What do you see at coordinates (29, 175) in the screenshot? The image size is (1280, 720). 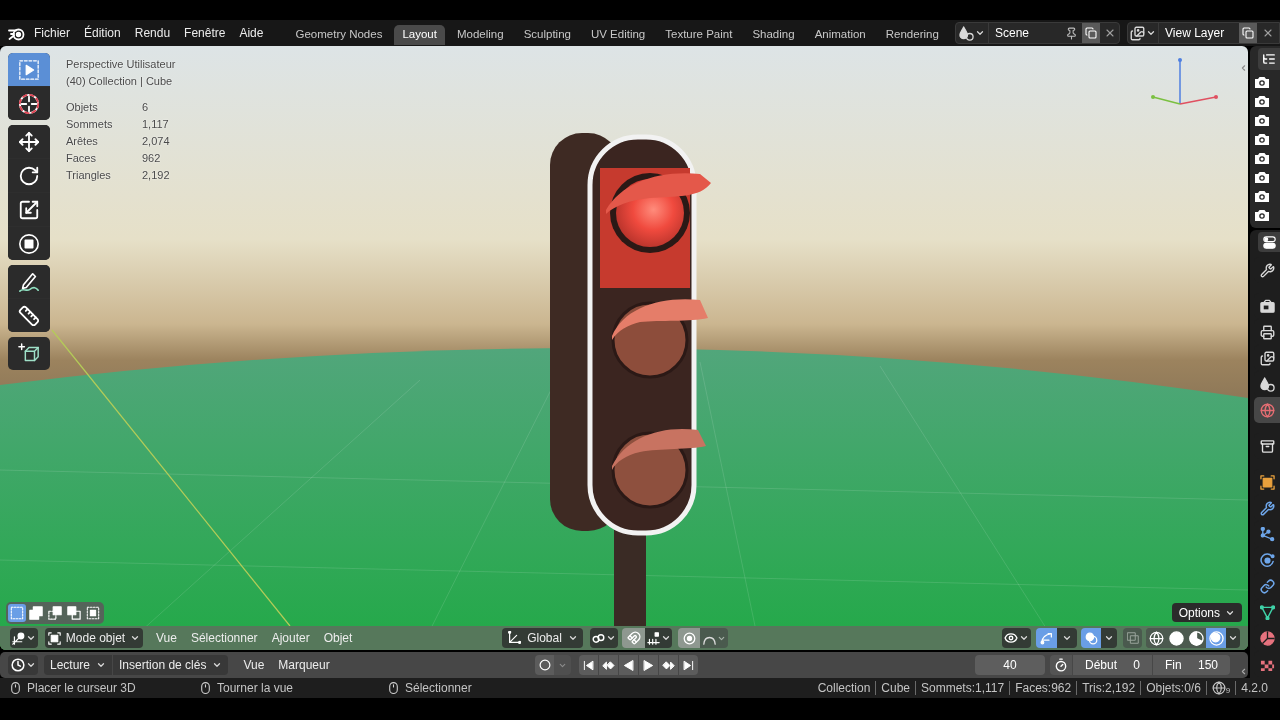 I see `rotate-icon` at bounding box center [29, 175].